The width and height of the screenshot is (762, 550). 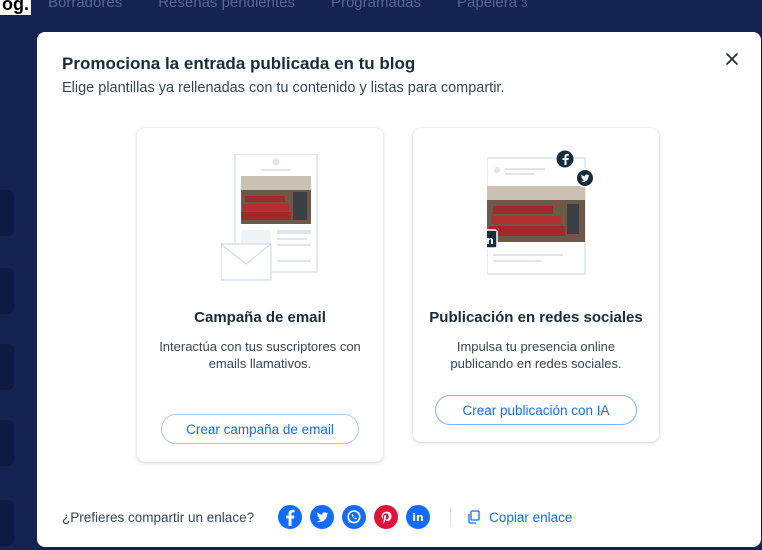 I want to click on whatsapp-icon, so click(x=354, y=517).